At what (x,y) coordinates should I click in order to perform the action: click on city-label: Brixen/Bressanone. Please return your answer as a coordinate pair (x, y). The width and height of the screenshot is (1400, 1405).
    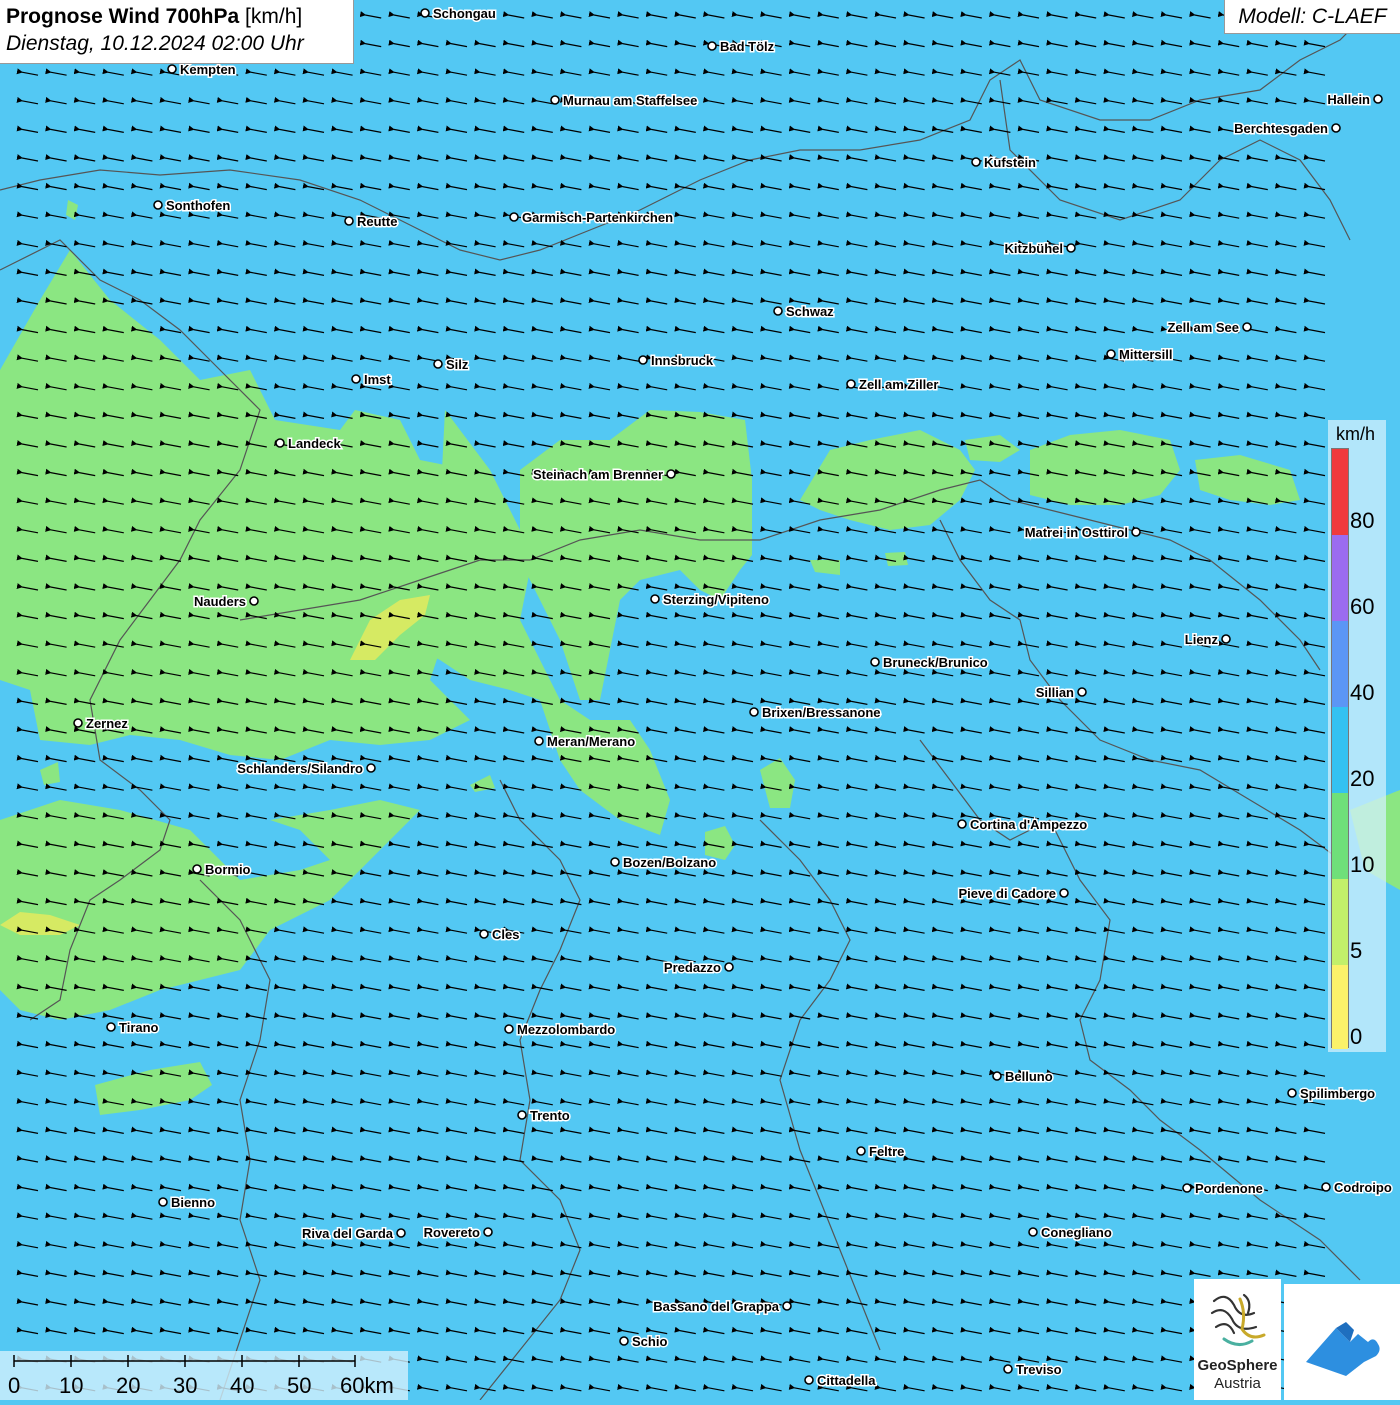
    Looking at the image, I should click on (821, 712).